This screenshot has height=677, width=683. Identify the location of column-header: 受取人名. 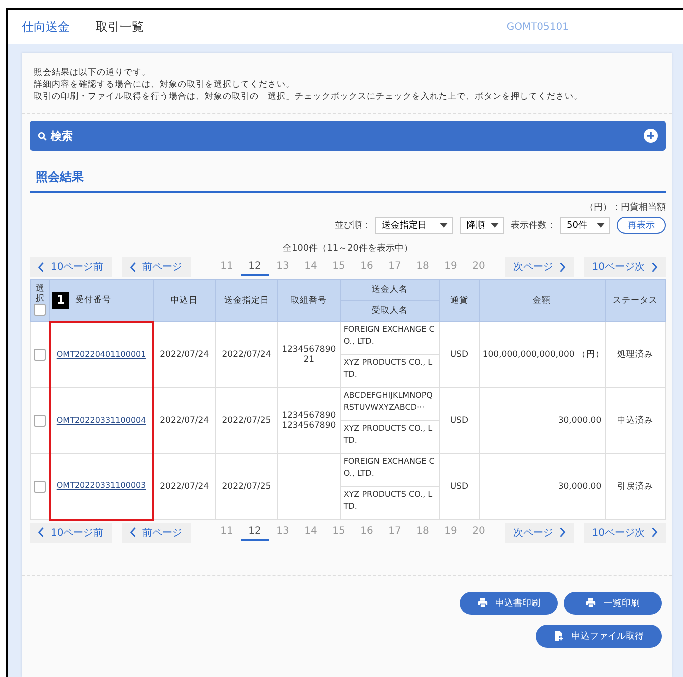
(390, 311).